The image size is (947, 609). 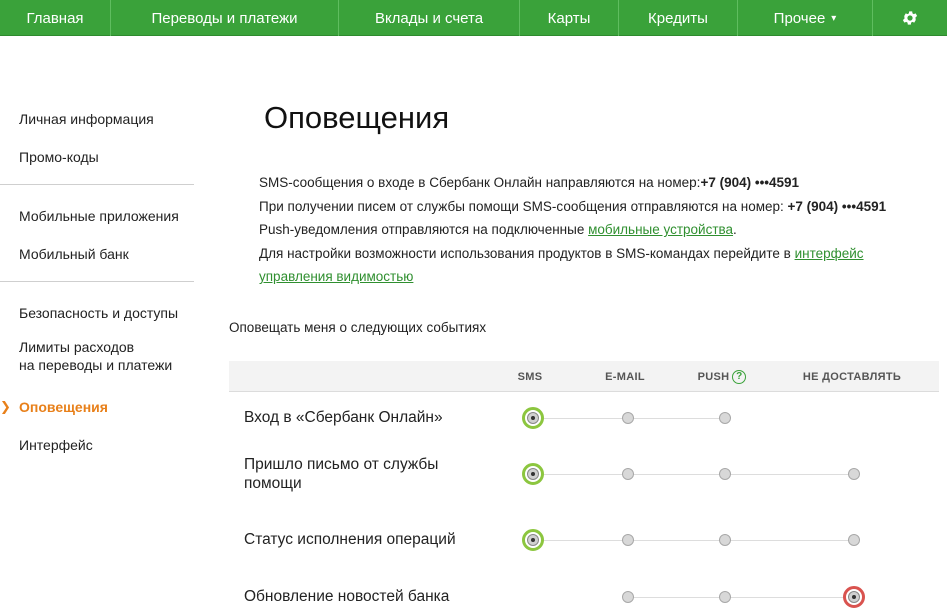 I want to click on nav-item-transfers: Переводы и платежи, so click(x=225, y=18).